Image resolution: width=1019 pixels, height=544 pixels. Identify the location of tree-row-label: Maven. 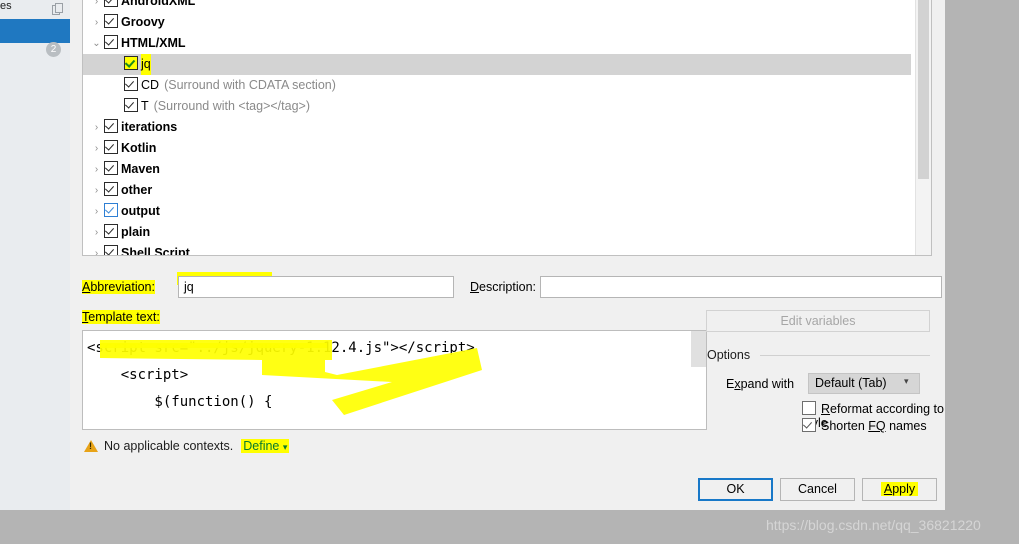
(140, 169).